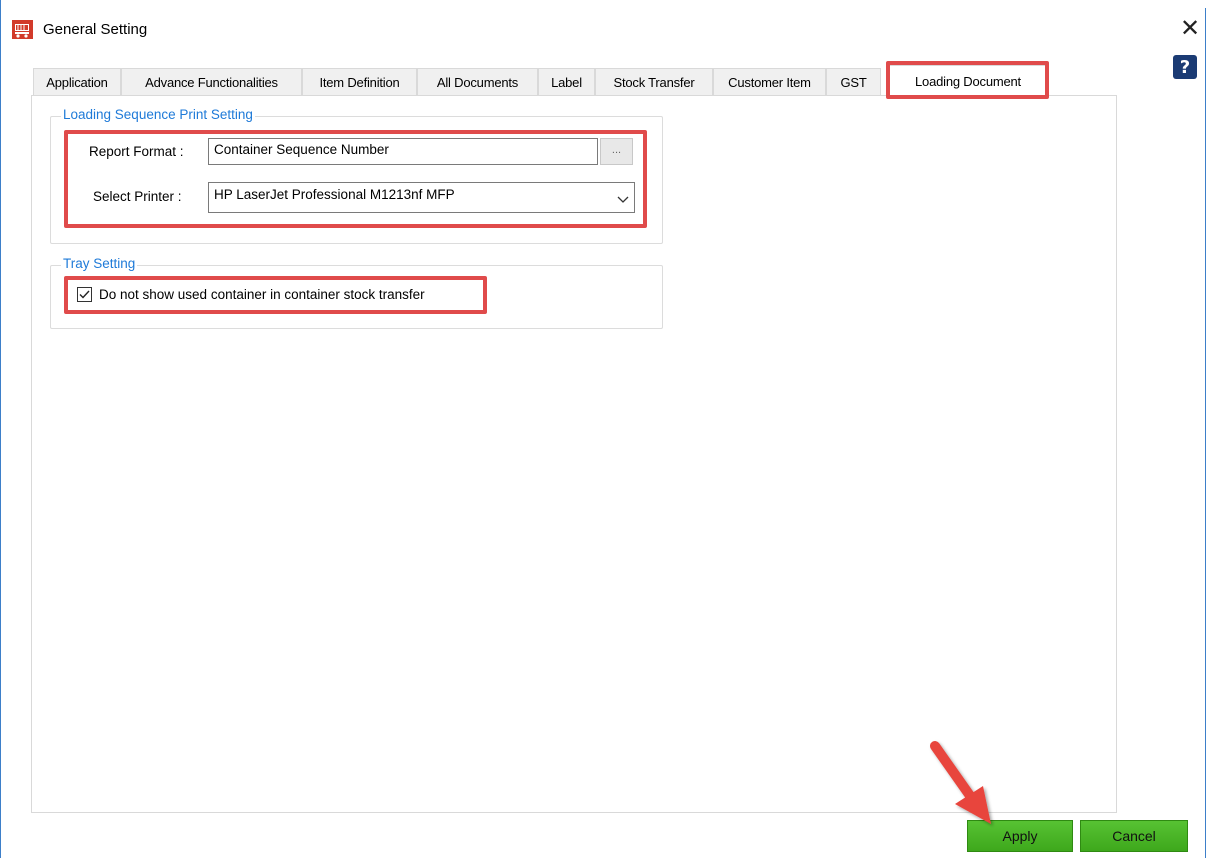 The image size is (1206, 858). What do you see at coordinates (301, 149) in the screenshot?
I see `report-format-value: Container Sequence Number` at bounding box center [301, 149].